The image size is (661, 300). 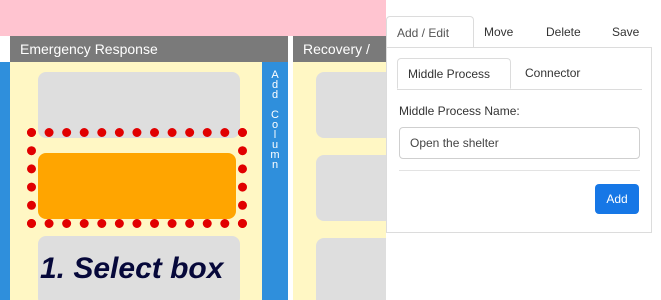 I want to click on tab-add-edit: Add / Edit, so click(x=430, y=32).